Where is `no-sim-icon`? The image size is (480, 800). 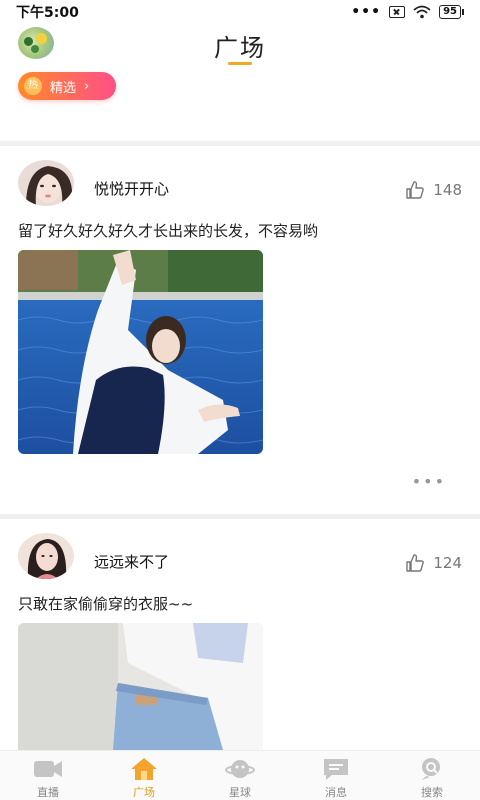 no-sim-icon is located at coordinates (397, 12).